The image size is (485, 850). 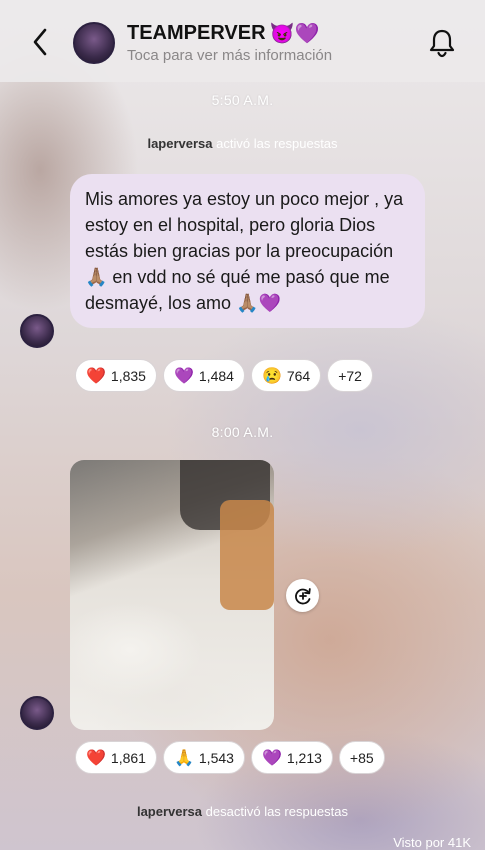 I want to click on reaction-heart: ❤️ 1,835, so click(x=116, y=375).